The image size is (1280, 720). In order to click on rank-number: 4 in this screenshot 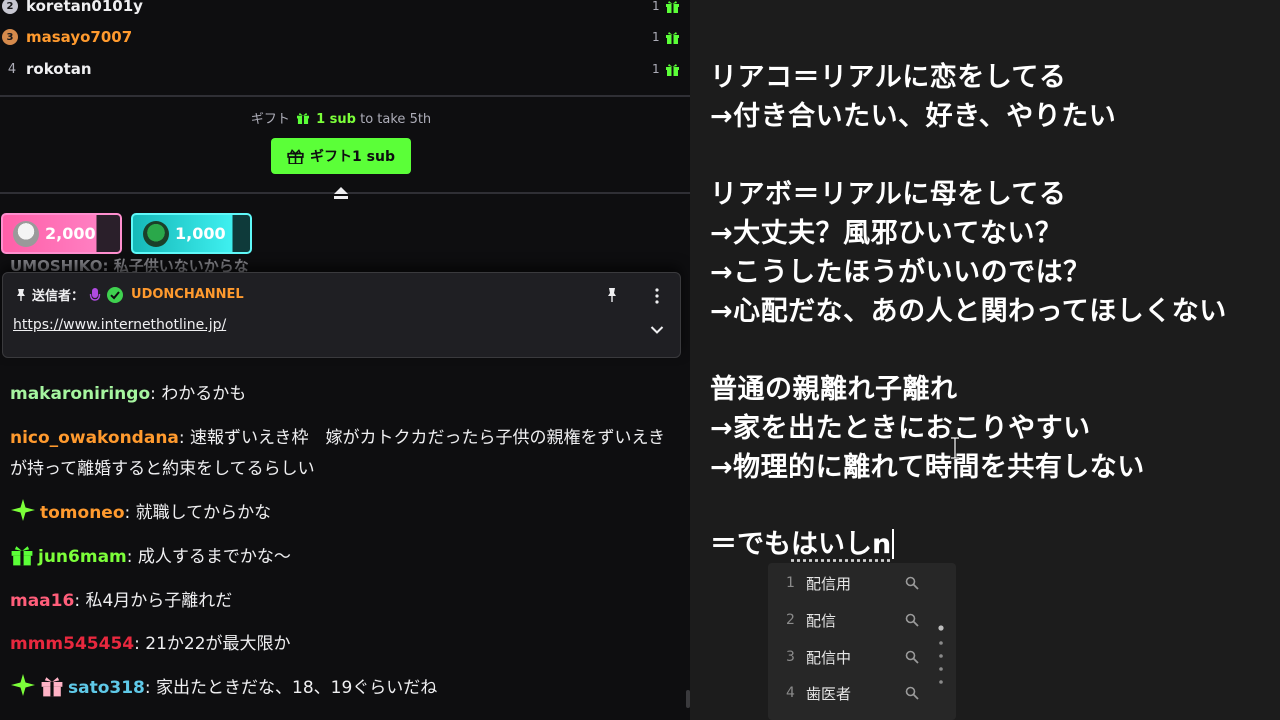, I will do `click(12, 69)`.